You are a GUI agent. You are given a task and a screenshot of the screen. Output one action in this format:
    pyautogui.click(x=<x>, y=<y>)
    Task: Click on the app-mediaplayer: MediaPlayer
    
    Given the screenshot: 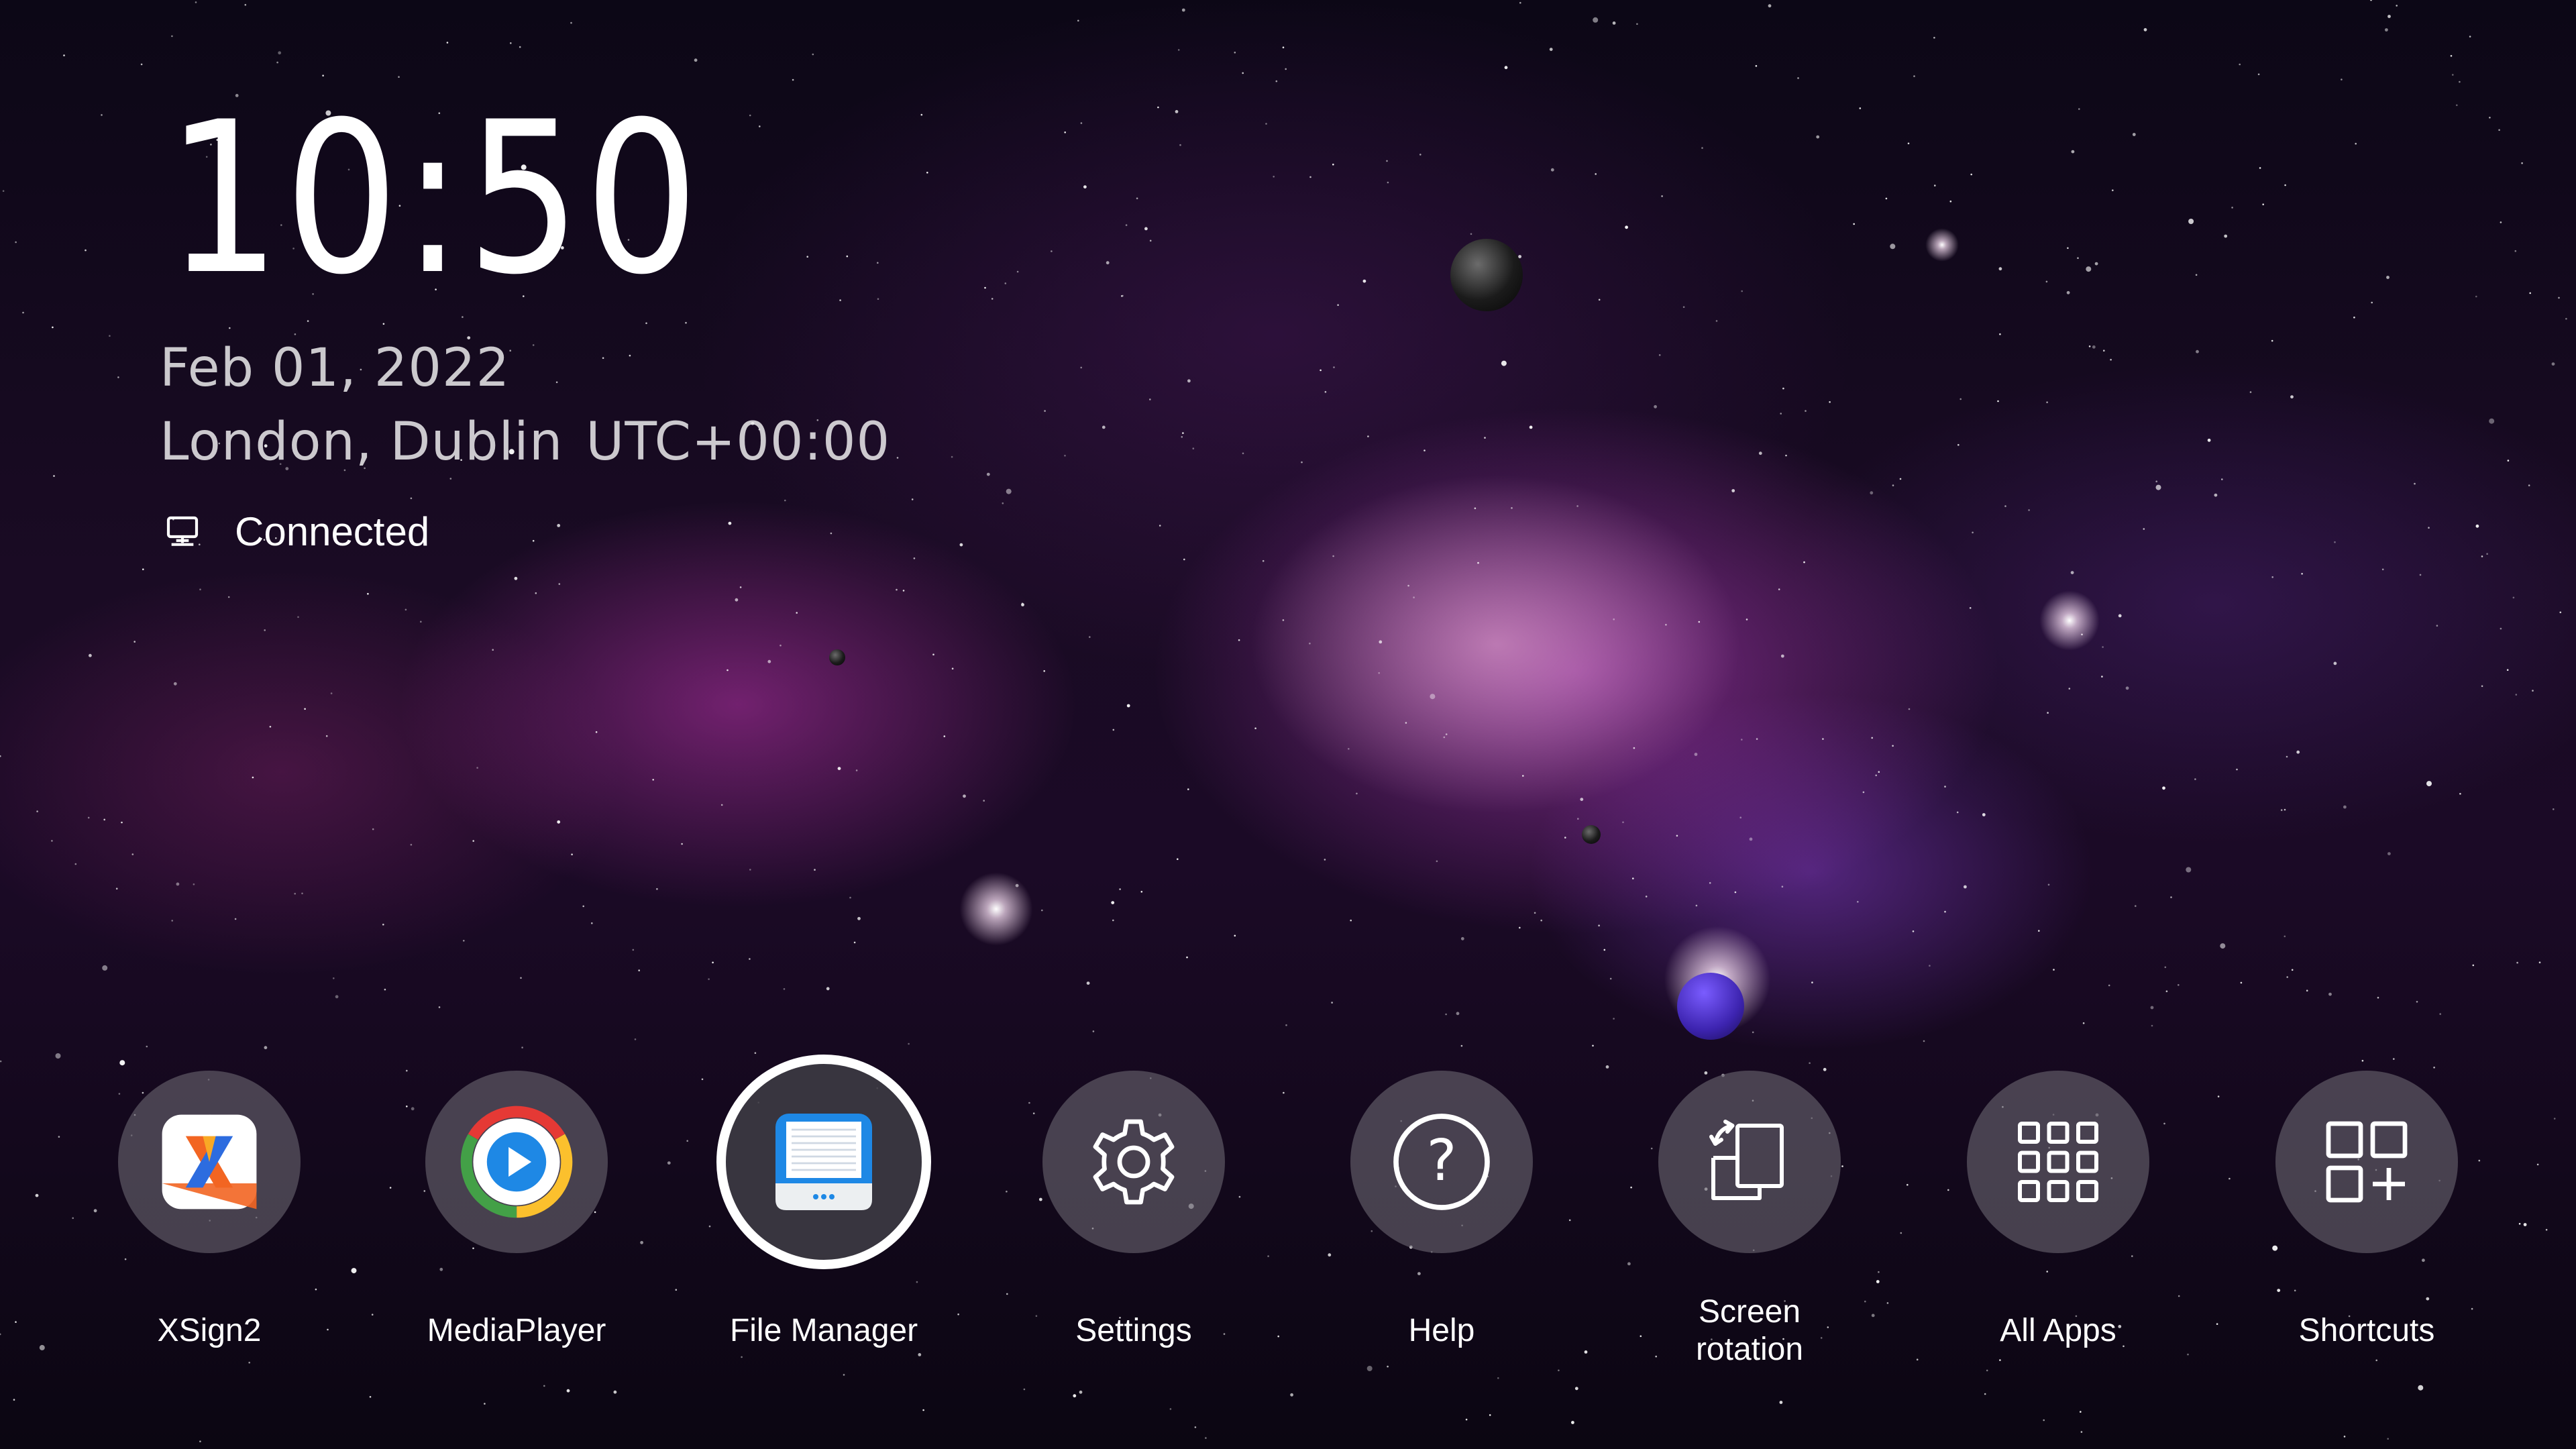 What is the action you would take?
    pyautogui.click(x=516, y=1228)
    